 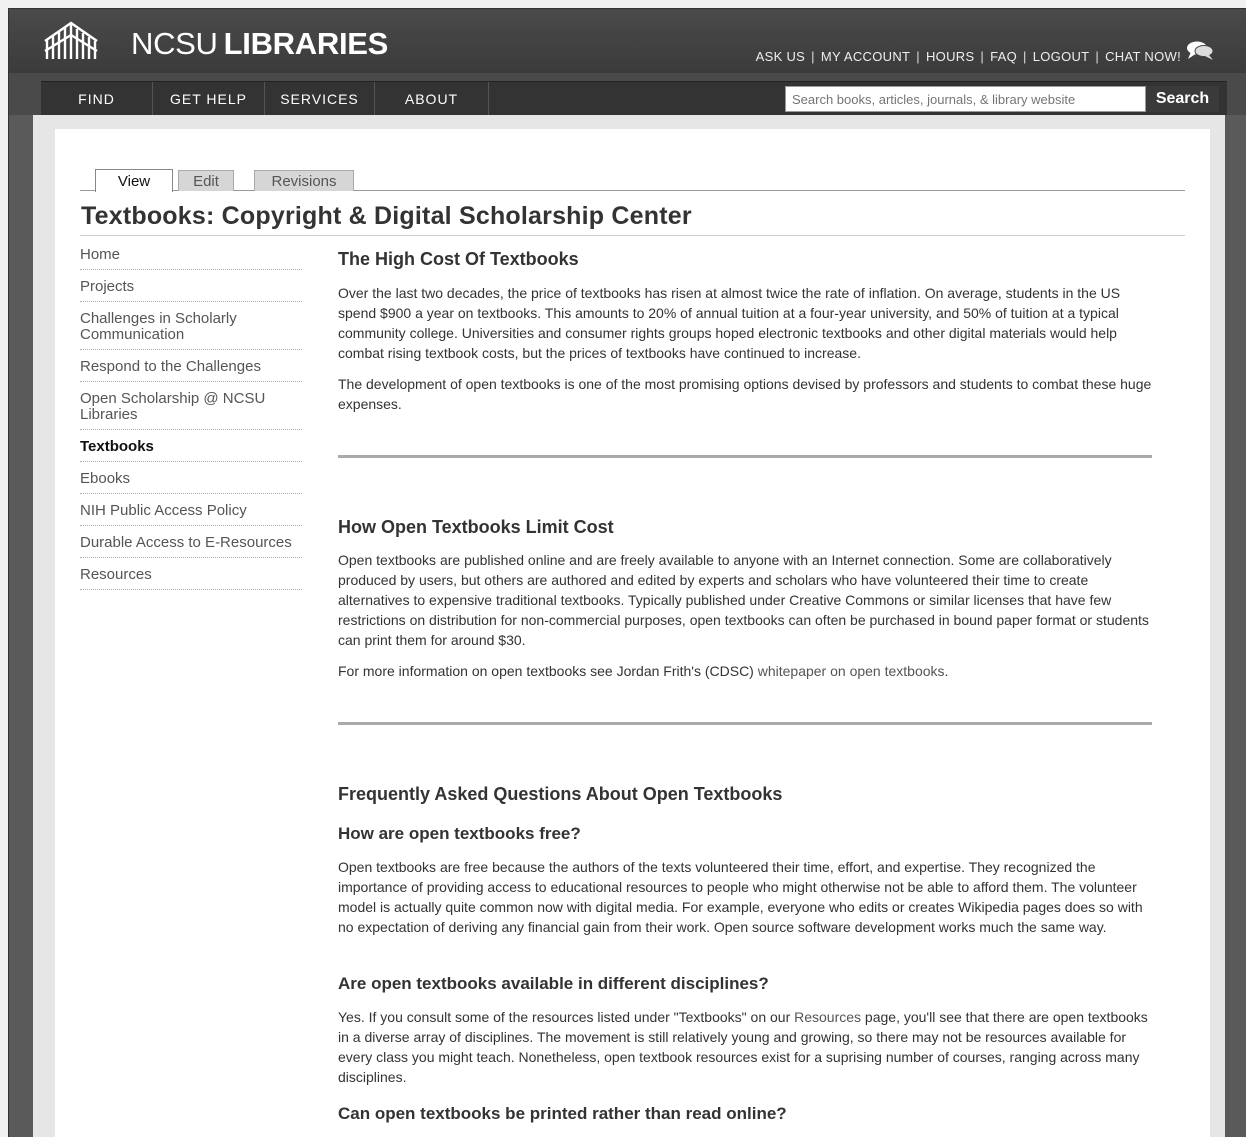 What do you see at coordinates (97, 99) in the screenshot?
I see `nav-find: FIND` at bounding box center [97, 99].